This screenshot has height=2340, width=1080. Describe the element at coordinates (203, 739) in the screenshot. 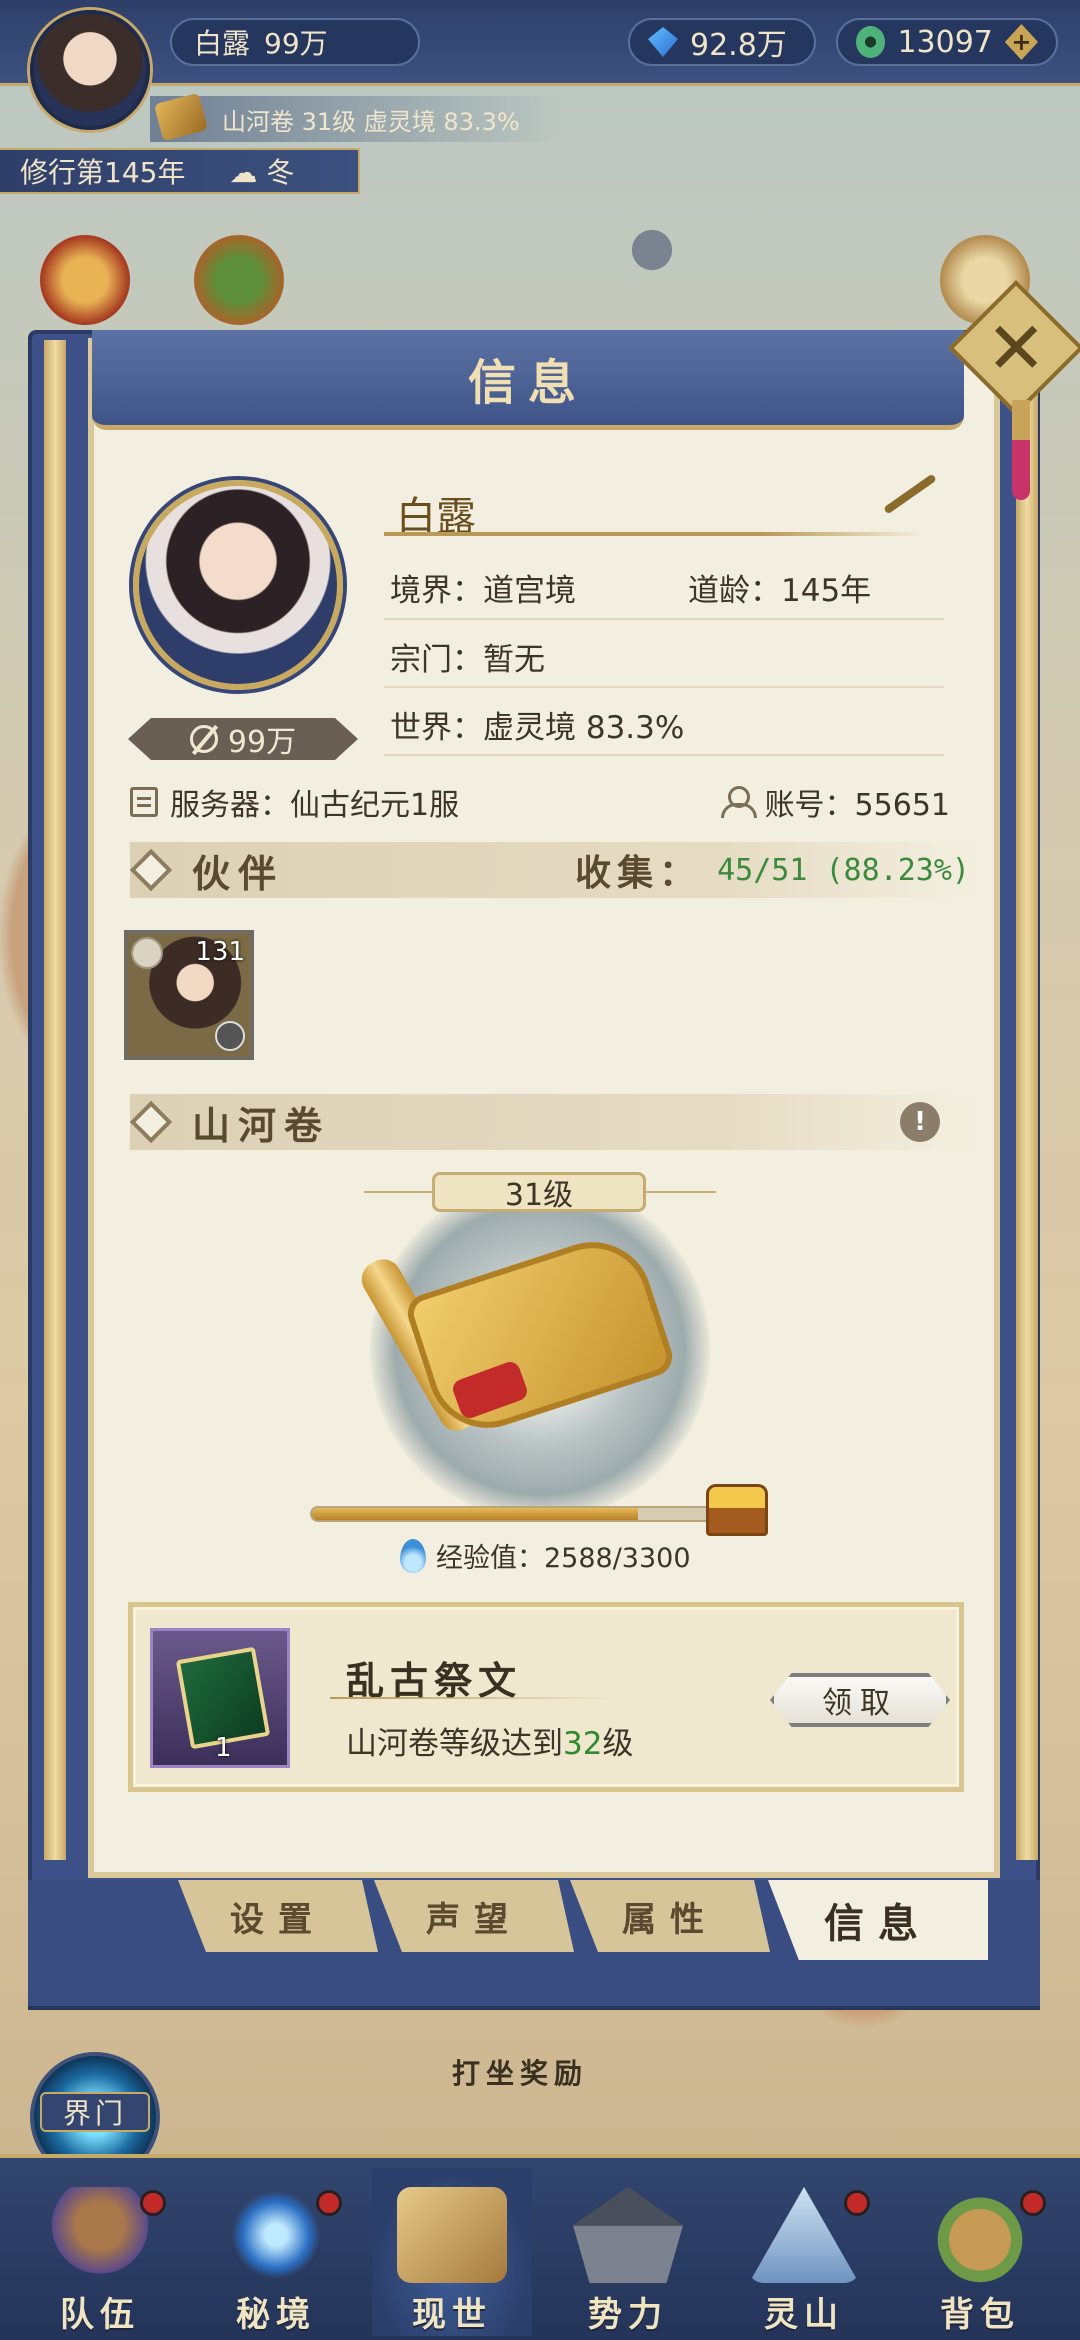

I see `power-icon` at that location.